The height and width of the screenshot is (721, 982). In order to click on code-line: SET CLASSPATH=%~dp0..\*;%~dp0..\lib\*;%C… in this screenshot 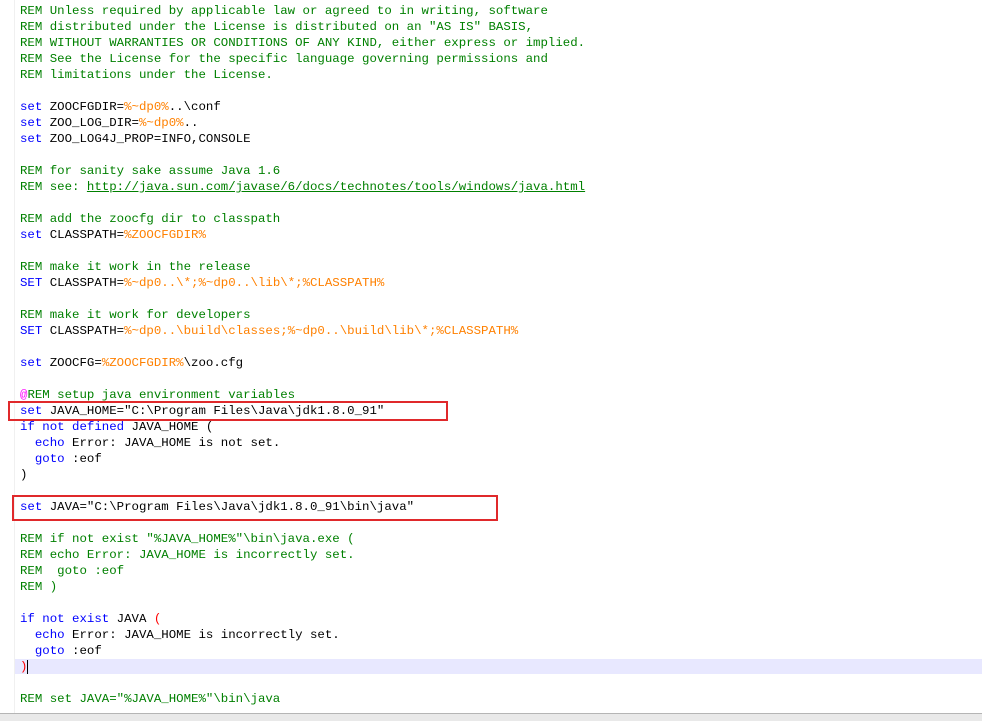, I will do `click(202, 283)`.